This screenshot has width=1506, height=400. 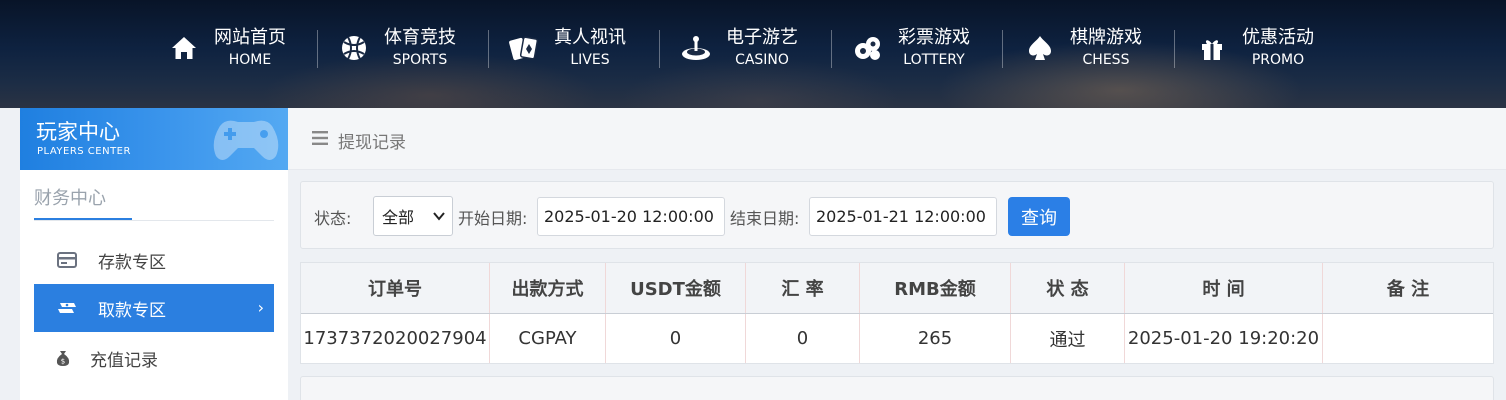 What do you see at coordinates (1040, 48) in the screenshot?
I see `spade-icon` at bounding box center [1040, 48].